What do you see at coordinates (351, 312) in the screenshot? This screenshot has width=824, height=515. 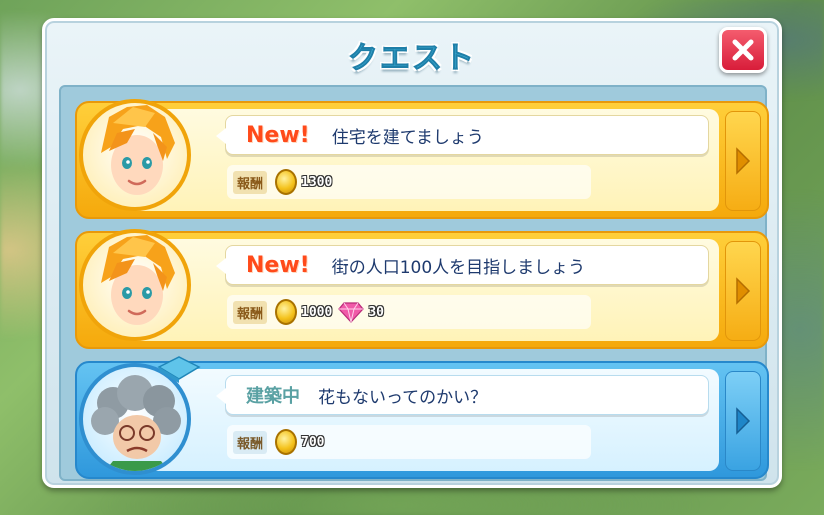 I see `gem-icon` at bounding box center [351, 312].